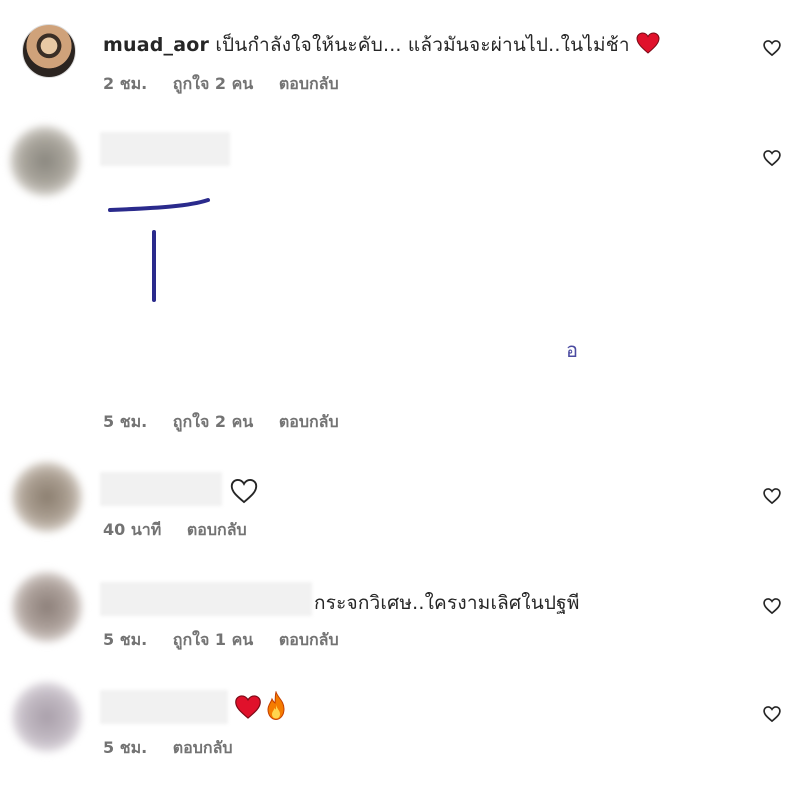  I want to click on drawing-text: อ, so click(572, 350).